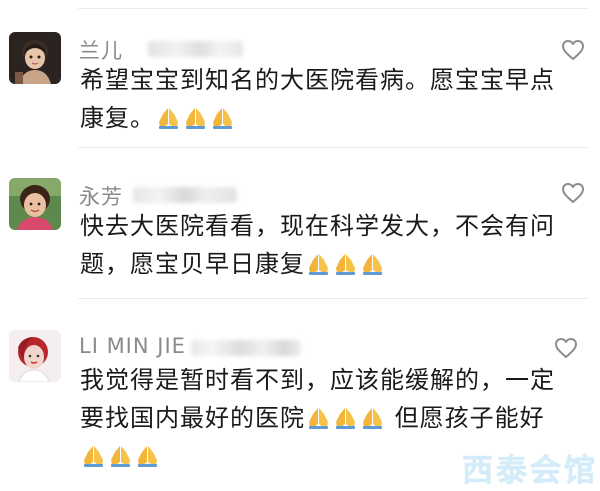  I want to click on comment-text: 希望宝宝到知名的大医院看病。愿宝宝早点康复。, so click(320, 99).